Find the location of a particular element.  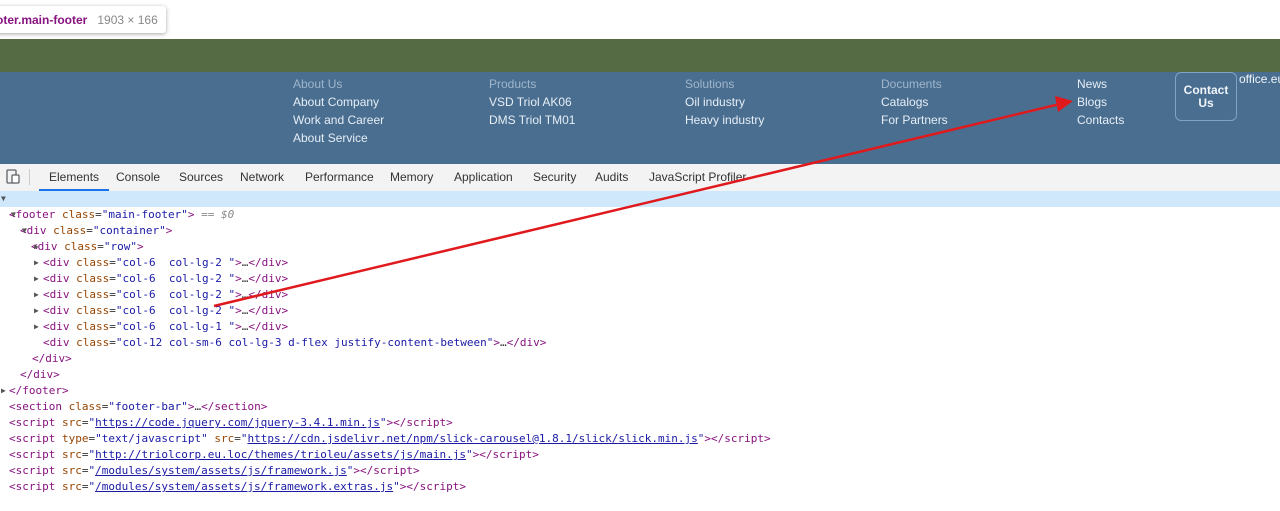

dom-node-col-news: ▶ <div class="col-6 col-lg-1 ">…</div> is located at coordinates (640, 318).